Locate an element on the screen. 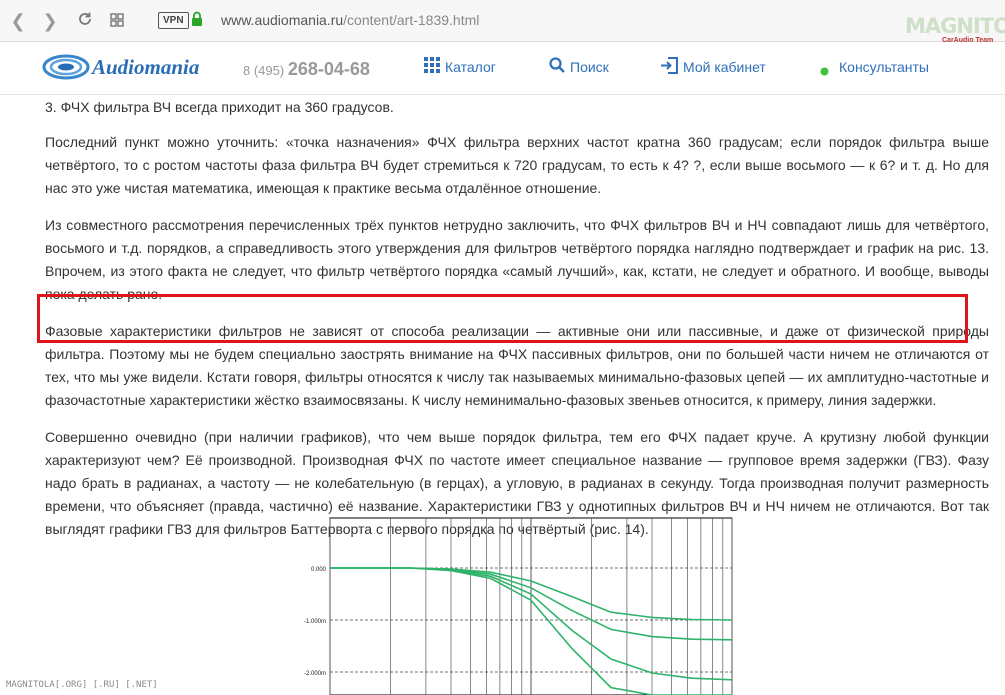  chart-y-tick-label: 0.000 is located at coordinates (319, 570).